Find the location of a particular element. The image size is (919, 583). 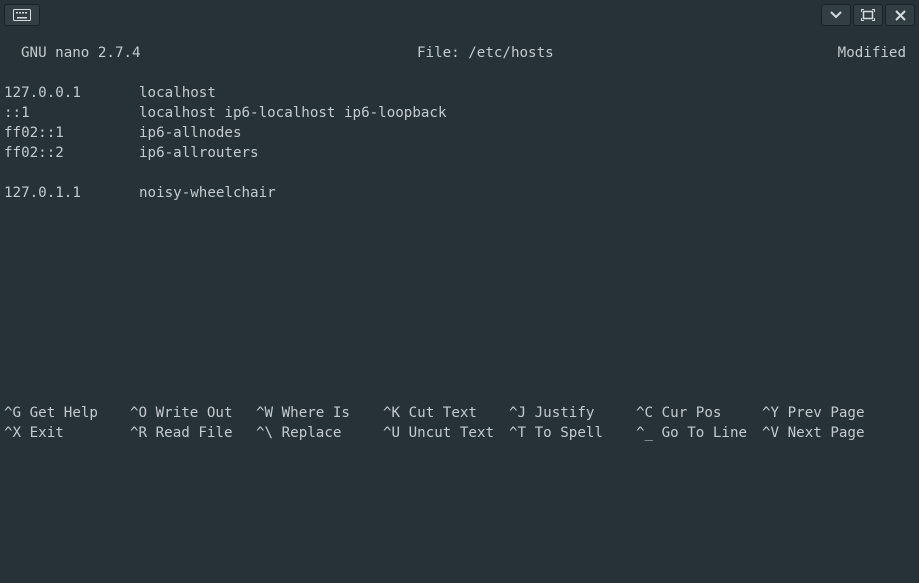

host-names: ip6-allnodes is located at coordinates (190, 133).